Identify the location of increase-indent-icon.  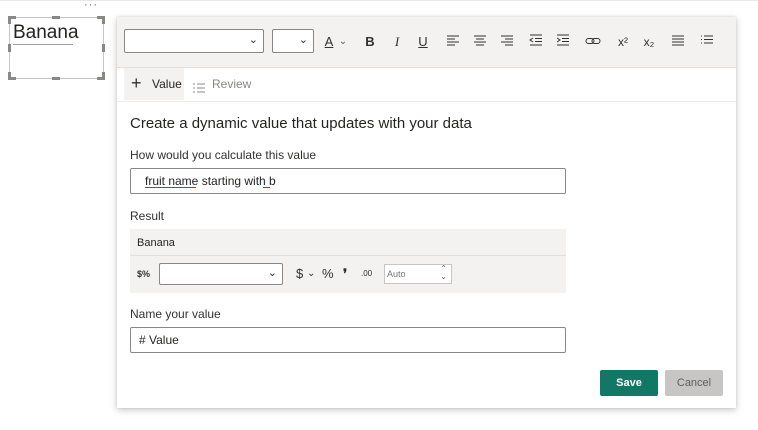
(563, 42).